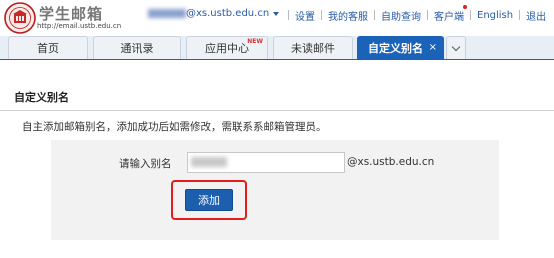 This screenshot has width=554, height=258. What do you see at coordinates (20, 18) in the screenshot?
I see `ustb-emblem-icon` at bounding box center [20, 18].